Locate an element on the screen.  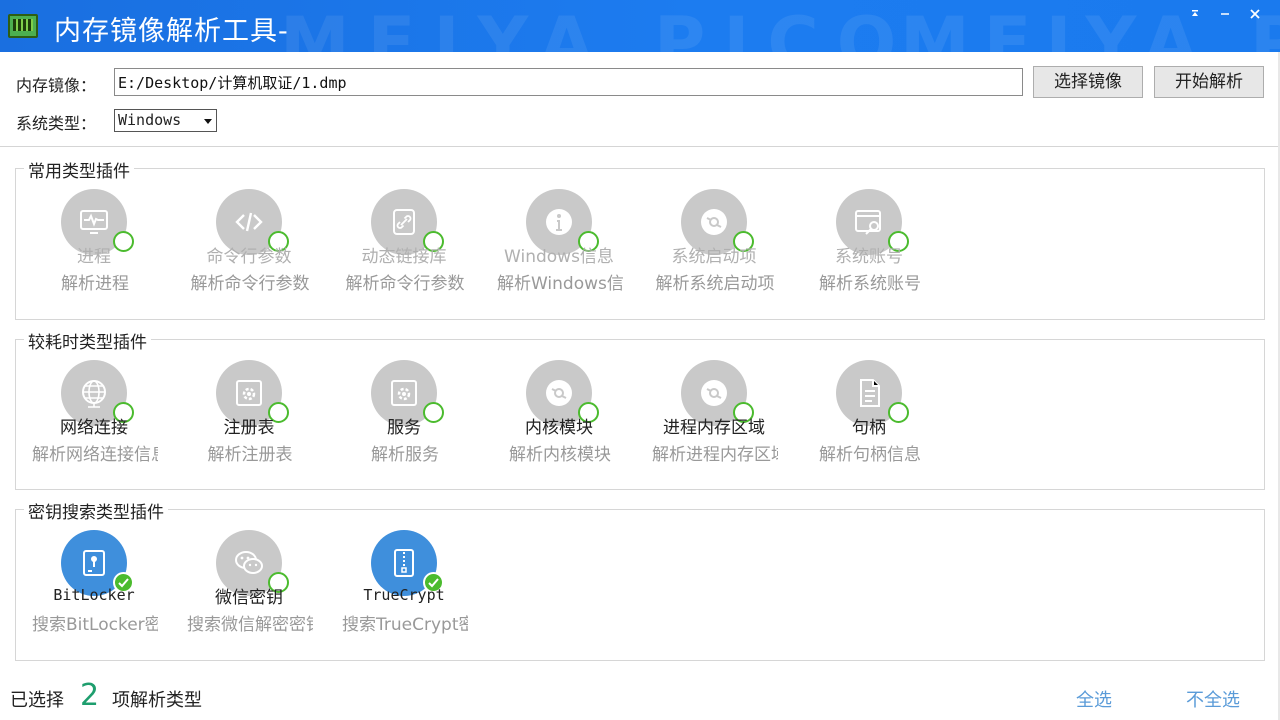
plugin-name: TrueCrypt is located at coordinates (404, 595).